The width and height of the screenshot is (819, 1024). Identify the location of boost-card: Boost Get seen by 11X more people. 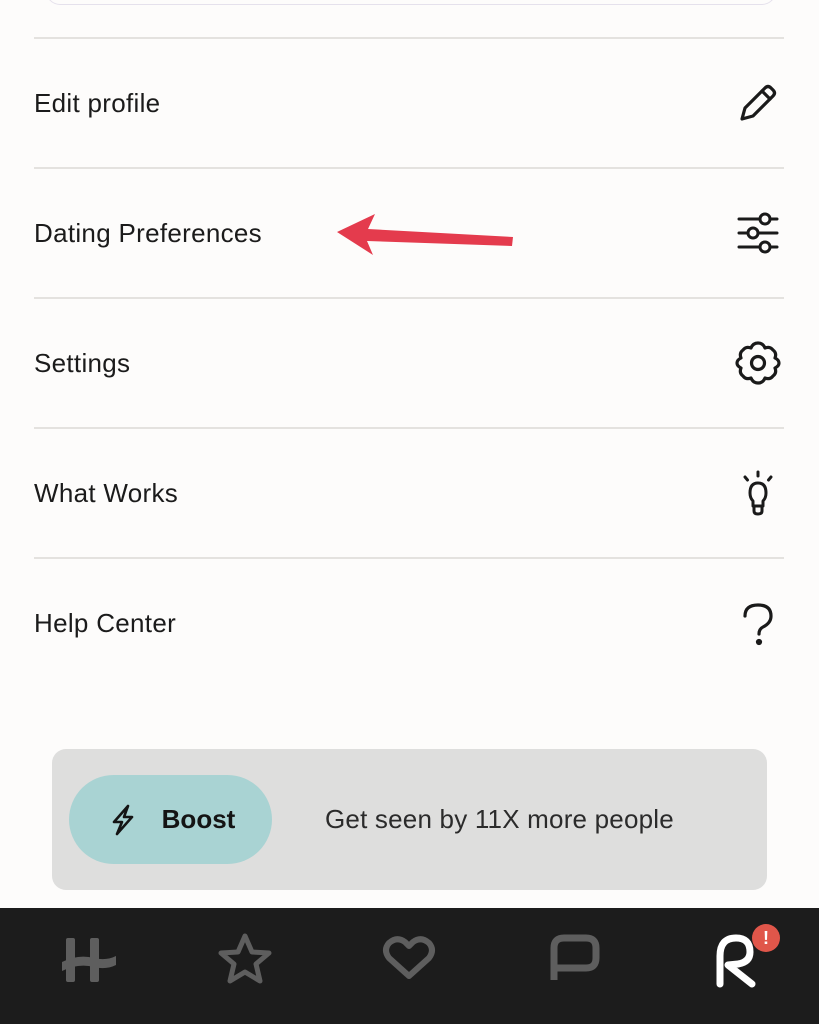
(409, 819).